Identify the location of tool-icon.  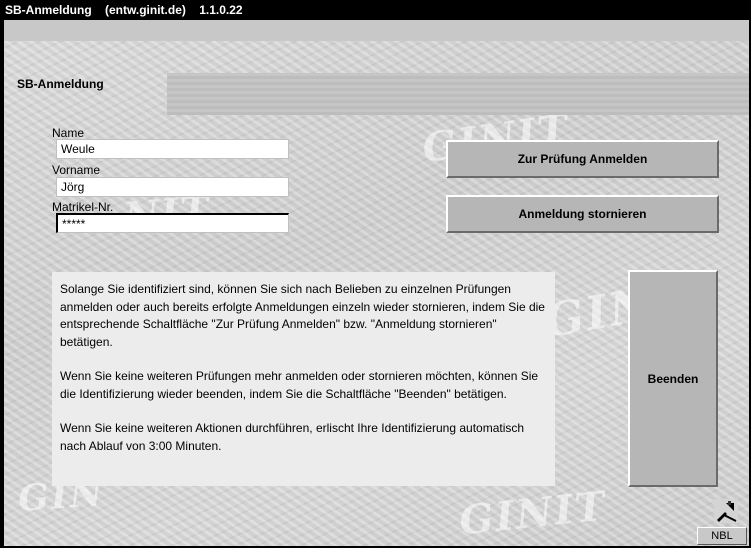
(726, 511).